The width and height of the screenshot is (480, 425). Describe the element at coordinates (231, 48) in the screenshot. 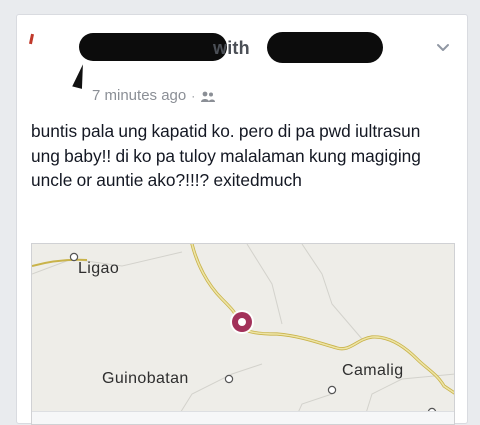

I see `with-label: with` at that location.